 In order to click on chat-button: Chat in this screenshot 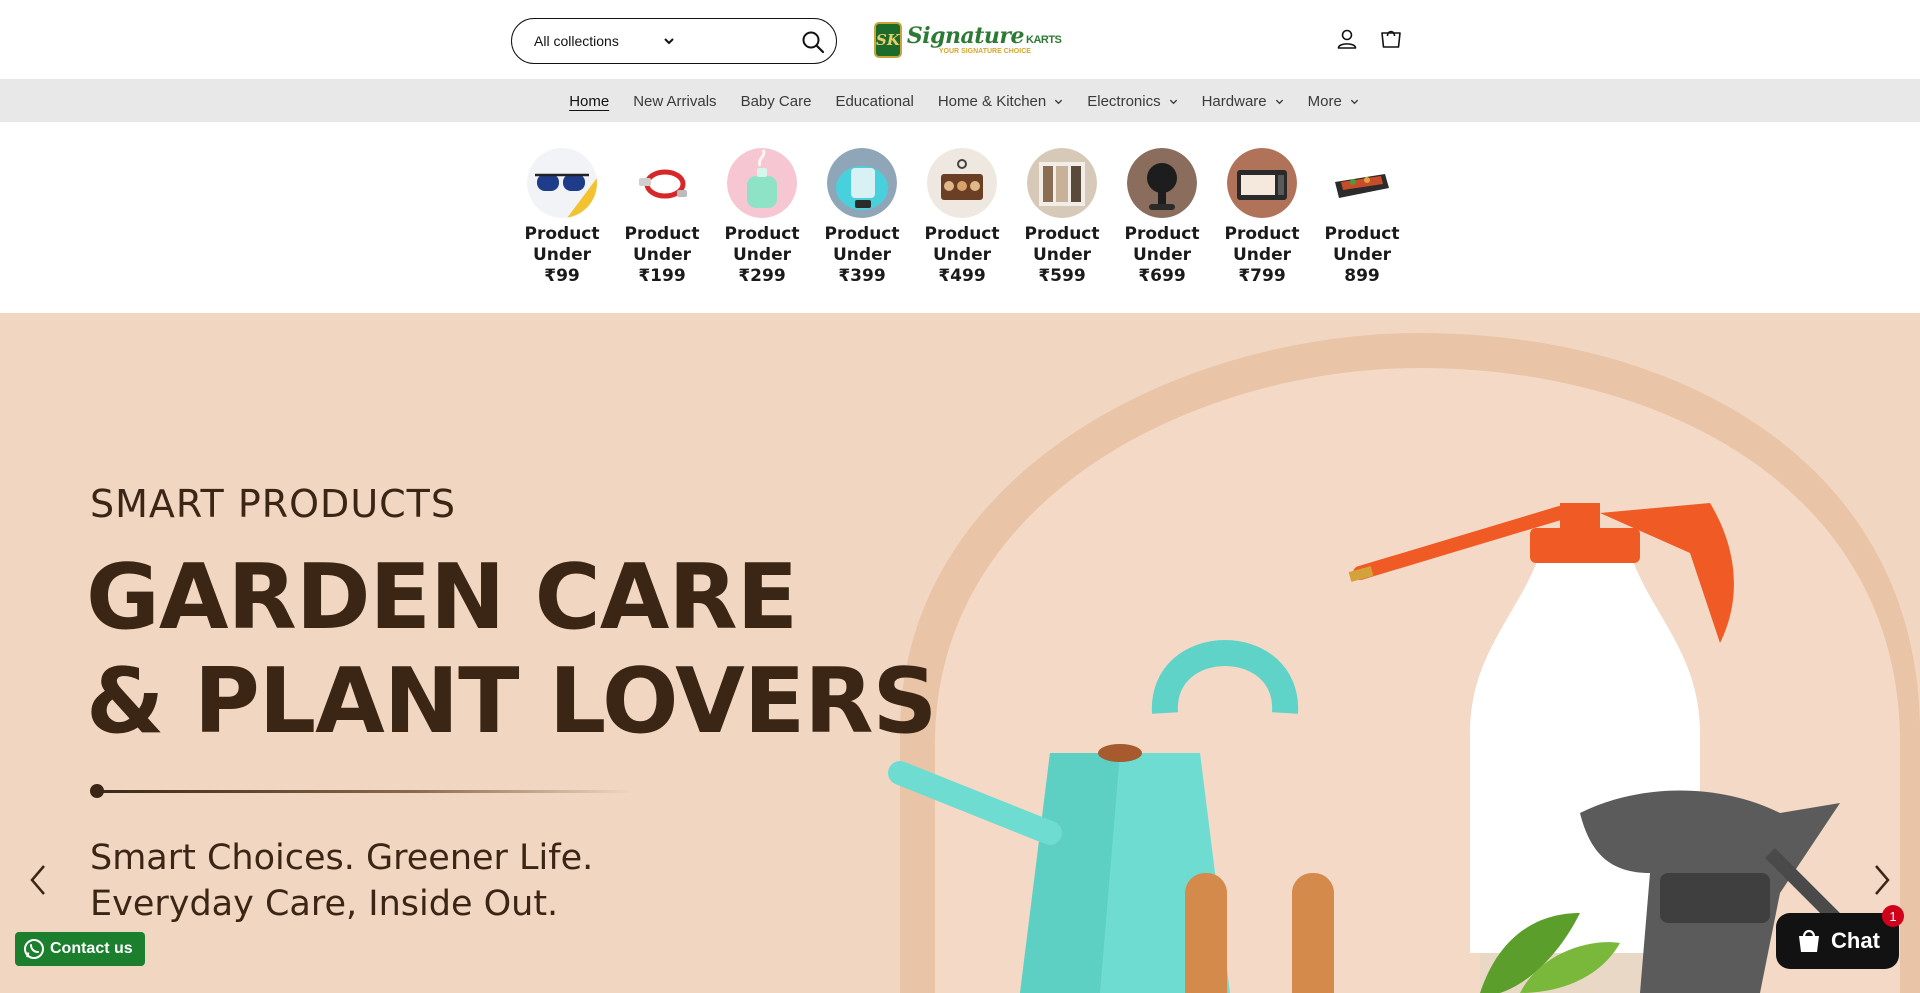, I will do `click(1837, 941)`.